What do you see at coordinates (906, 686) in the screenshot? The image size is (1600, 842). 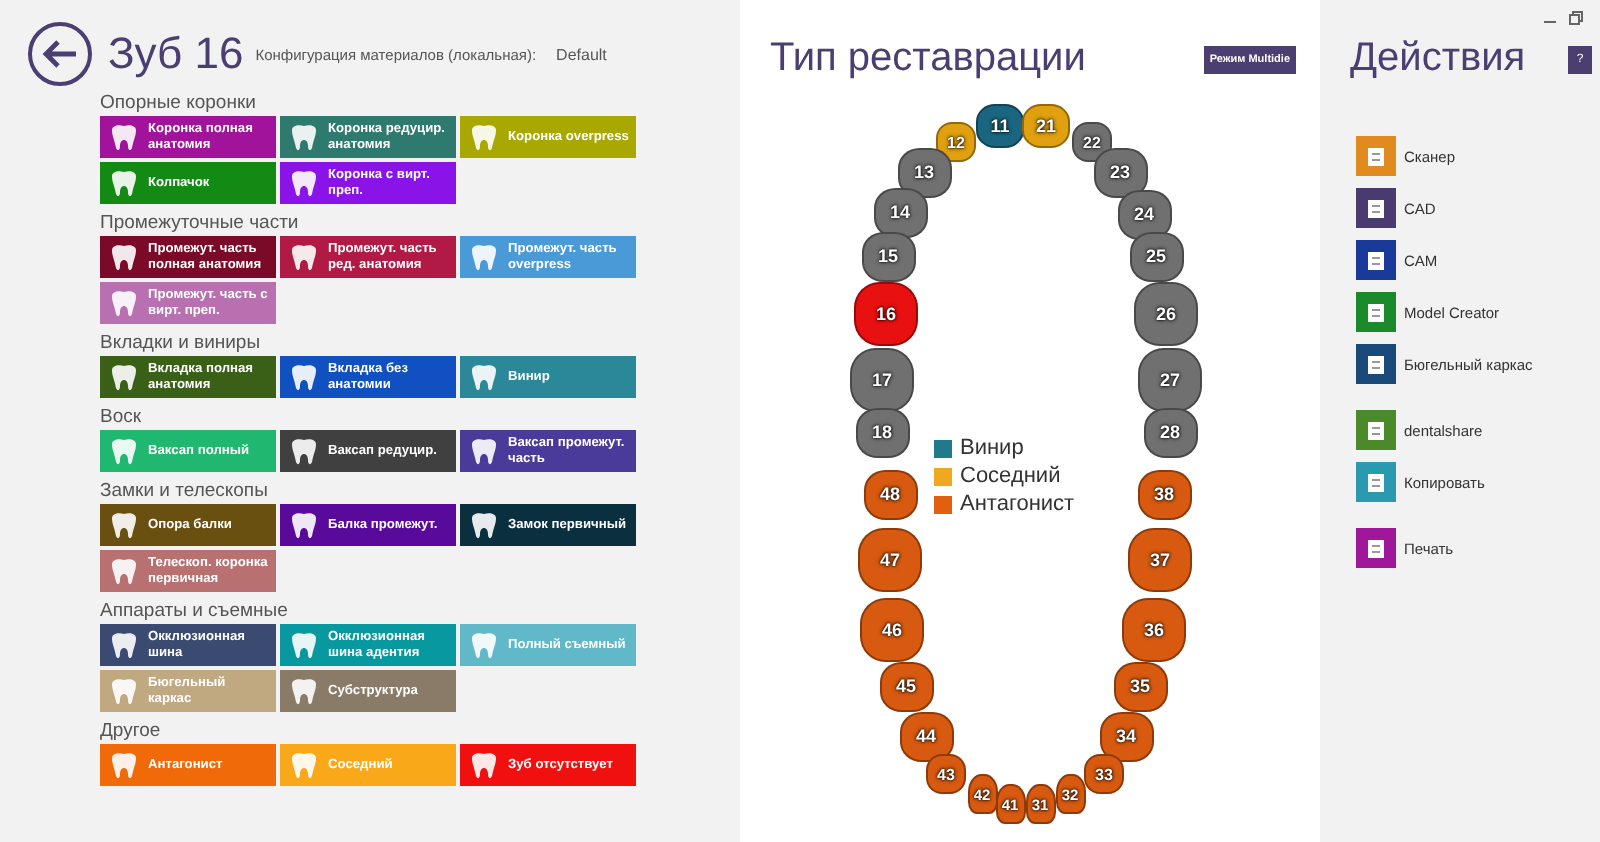 I see `tooth: 45` at bounding box center [906, 686].